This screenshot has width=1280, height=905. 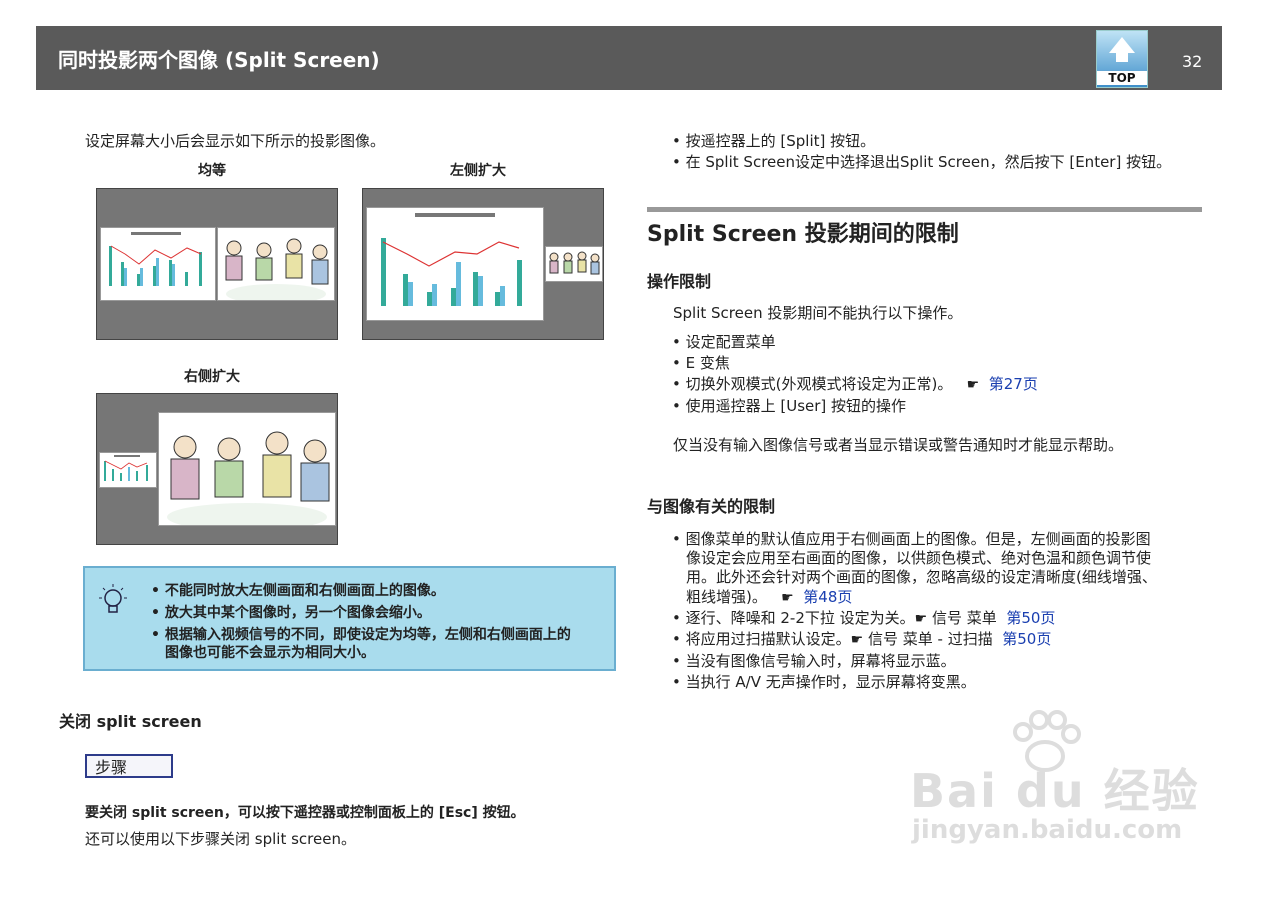 What do you see at coordinates (679, 281) in the screenshot?
I see `op-restriction-heading: 操作限制` at bounding box center [679, 281].